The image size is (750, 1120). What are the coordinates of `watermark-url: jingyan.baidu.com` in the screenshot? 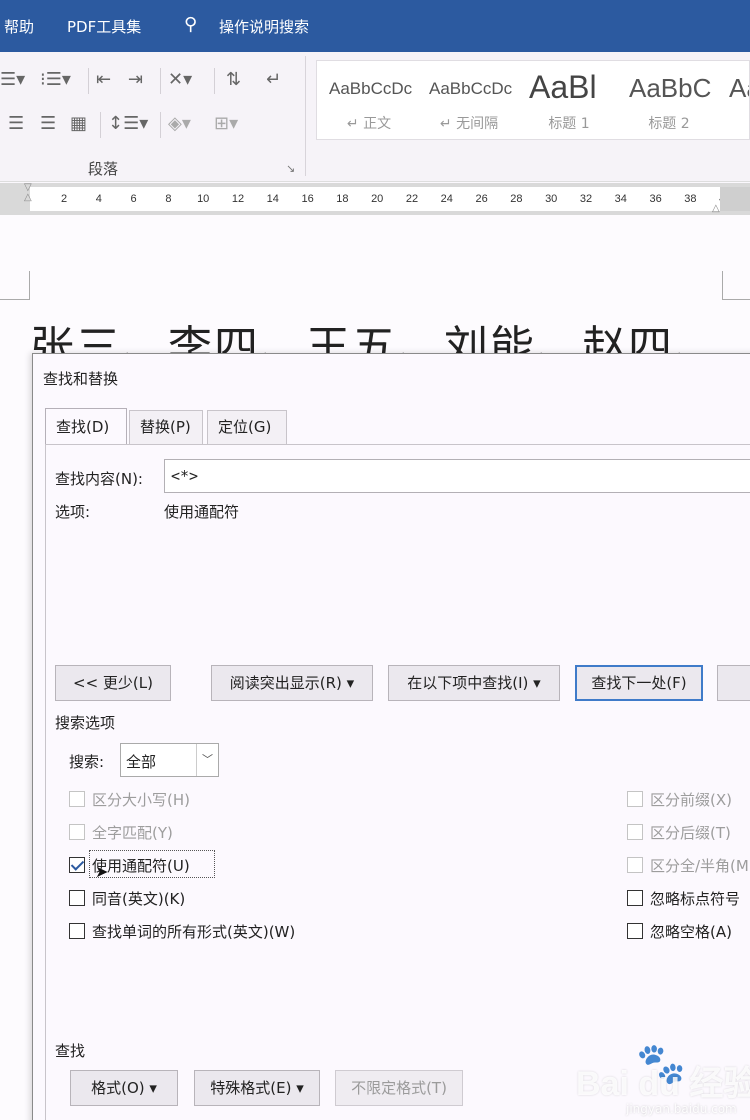 It's located at (681, 1109).